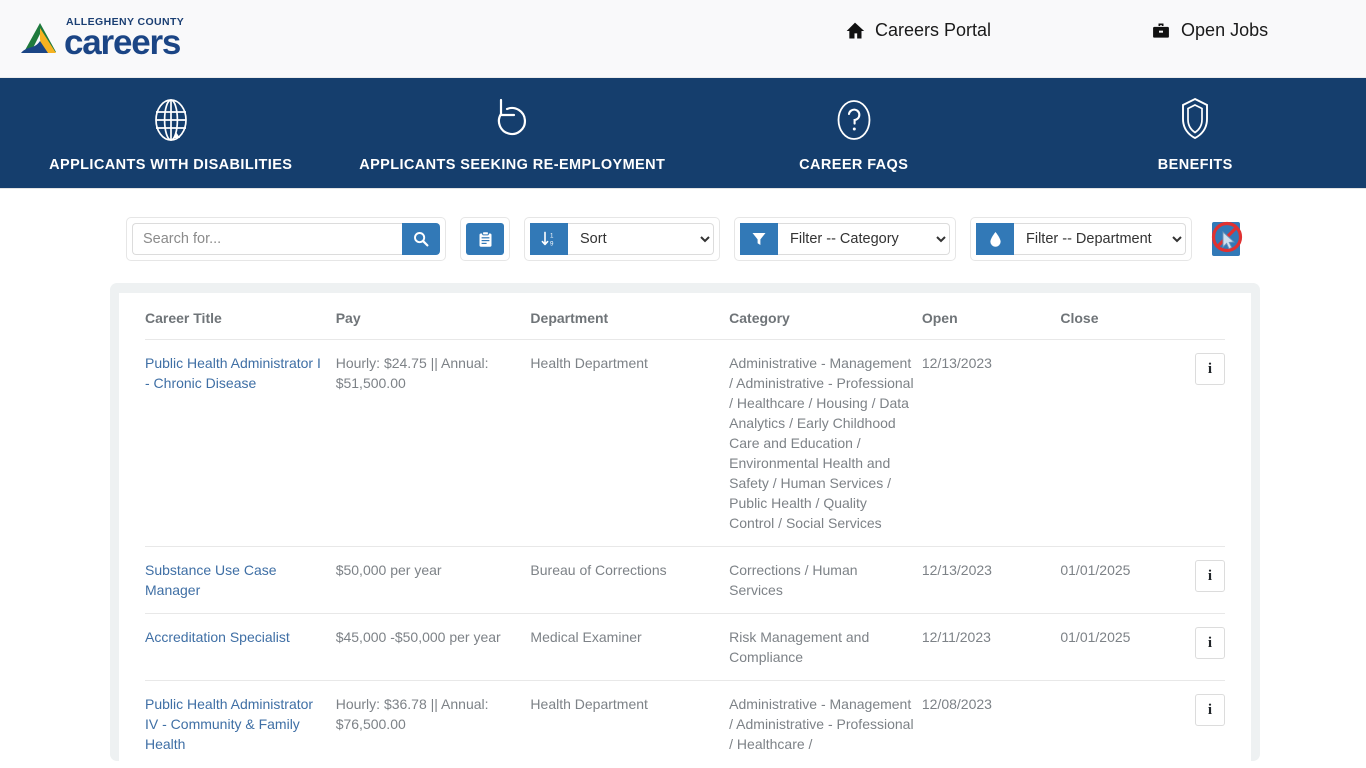 The image size is (1366, 768). I want to click on filter-category-group: Filter -- Category, so click(845, 239).